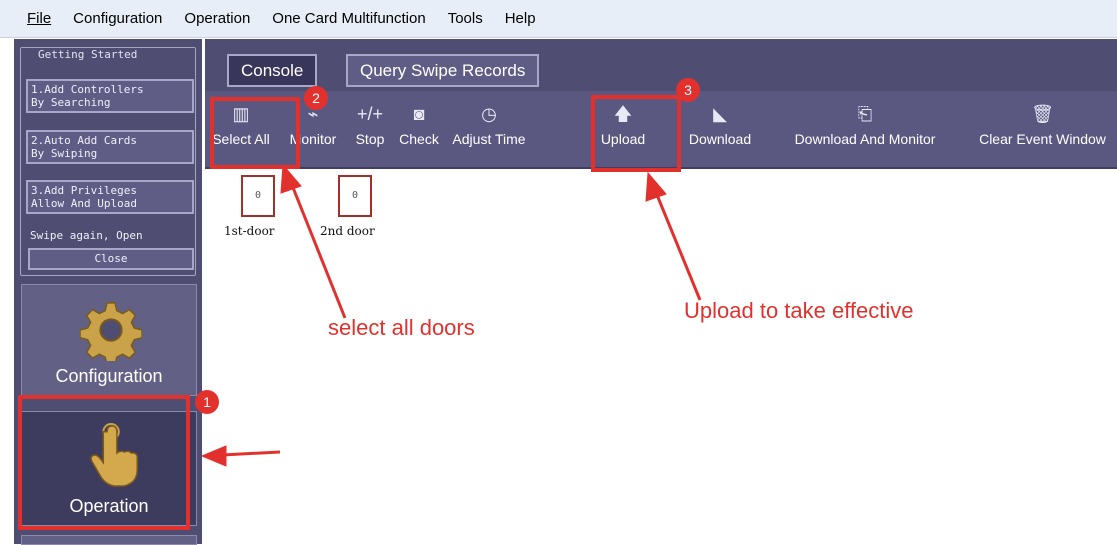 Image resolution: width=1117 pixels, height=545 pixels. What do you see at coordinates (109, 376) in the screenshot?
I see `nav-configuration-label: Configuration` at bounding box center [109, 376].